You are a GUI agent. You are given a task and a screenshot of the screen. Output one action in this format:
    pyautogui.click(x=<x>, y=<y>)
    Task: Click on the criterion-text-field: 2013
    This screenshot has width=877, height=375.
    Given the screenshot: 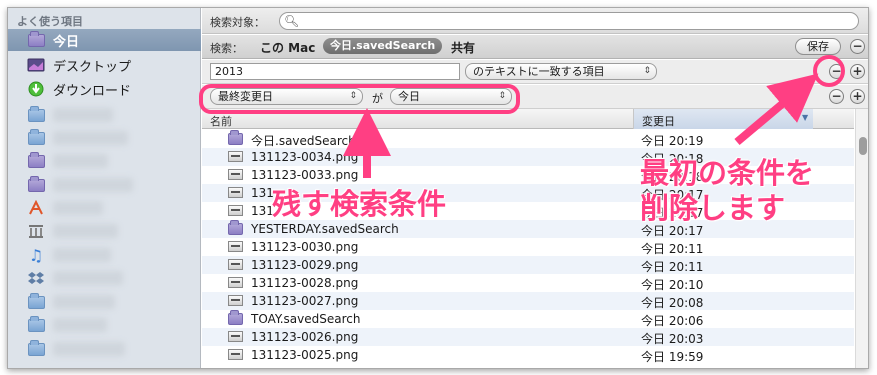 What is the action you would take?
    pyautogui.click(x=335, y=71)
    